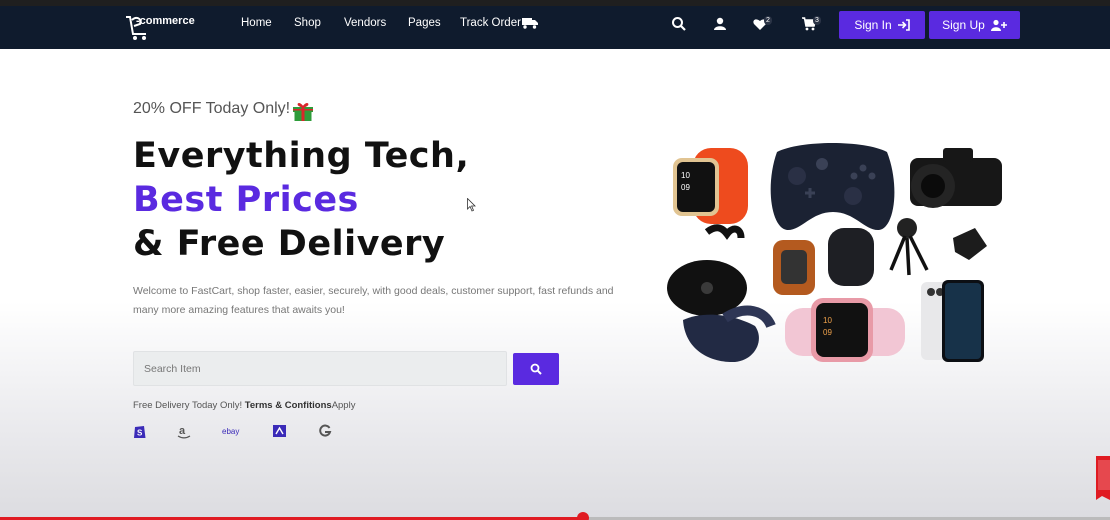 The height and width of the screenshot is (520, 1110). What do you see at coordinates (817, 20) in the screenshot?
I see `cart-count-badge: 3` at bounding box center [817, 20].